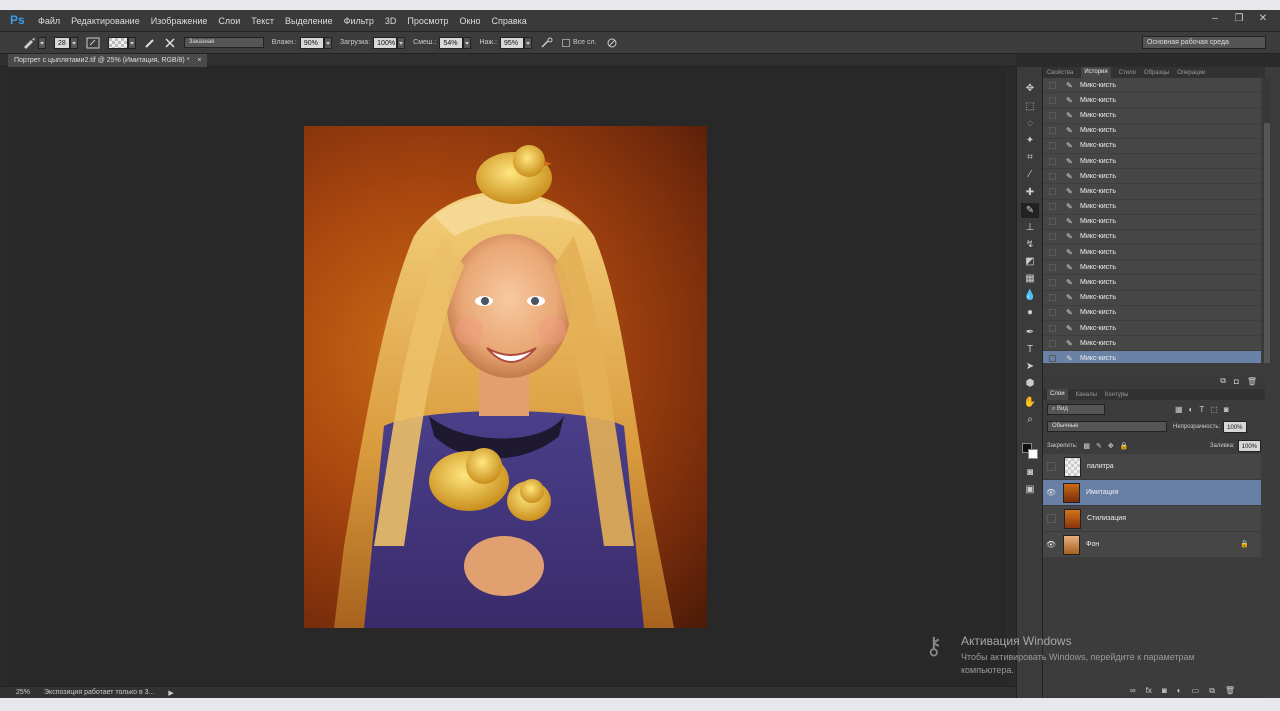 This screenshot has height=711, width=1280. I want to click on gradient-tool-icon: ▦, so click(1030, 278).